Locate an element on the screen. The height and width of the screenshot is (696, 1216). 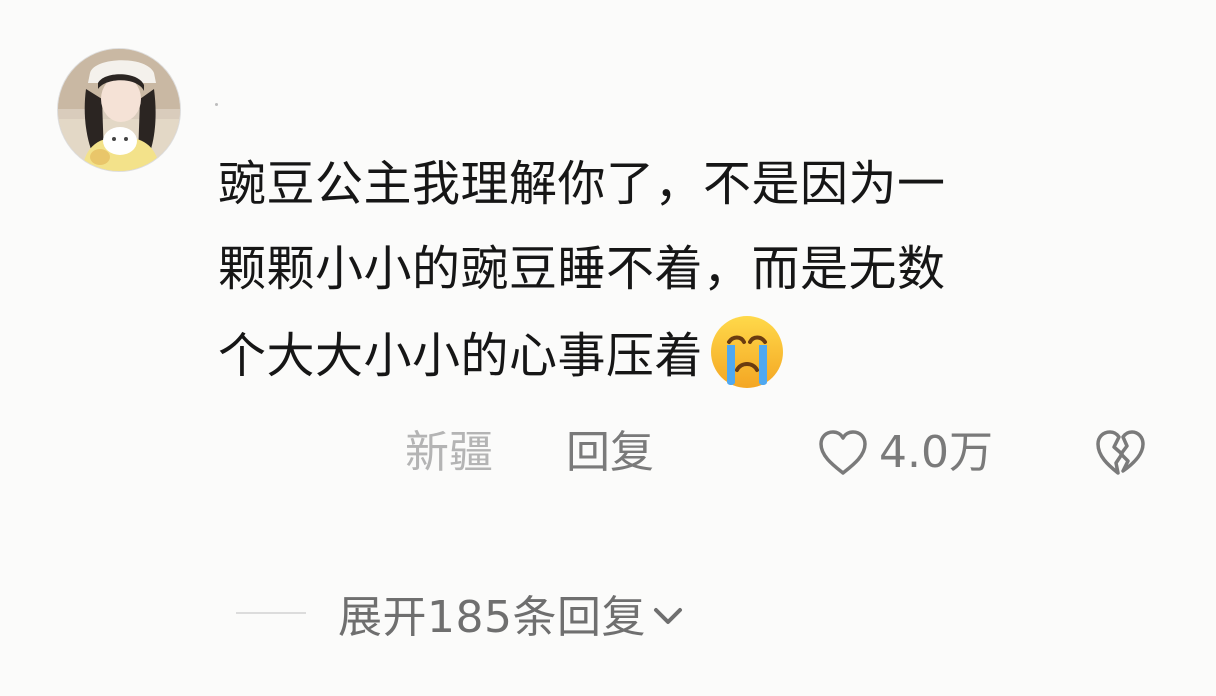
broken-heart-icon is located at coordinates (1120, 452).